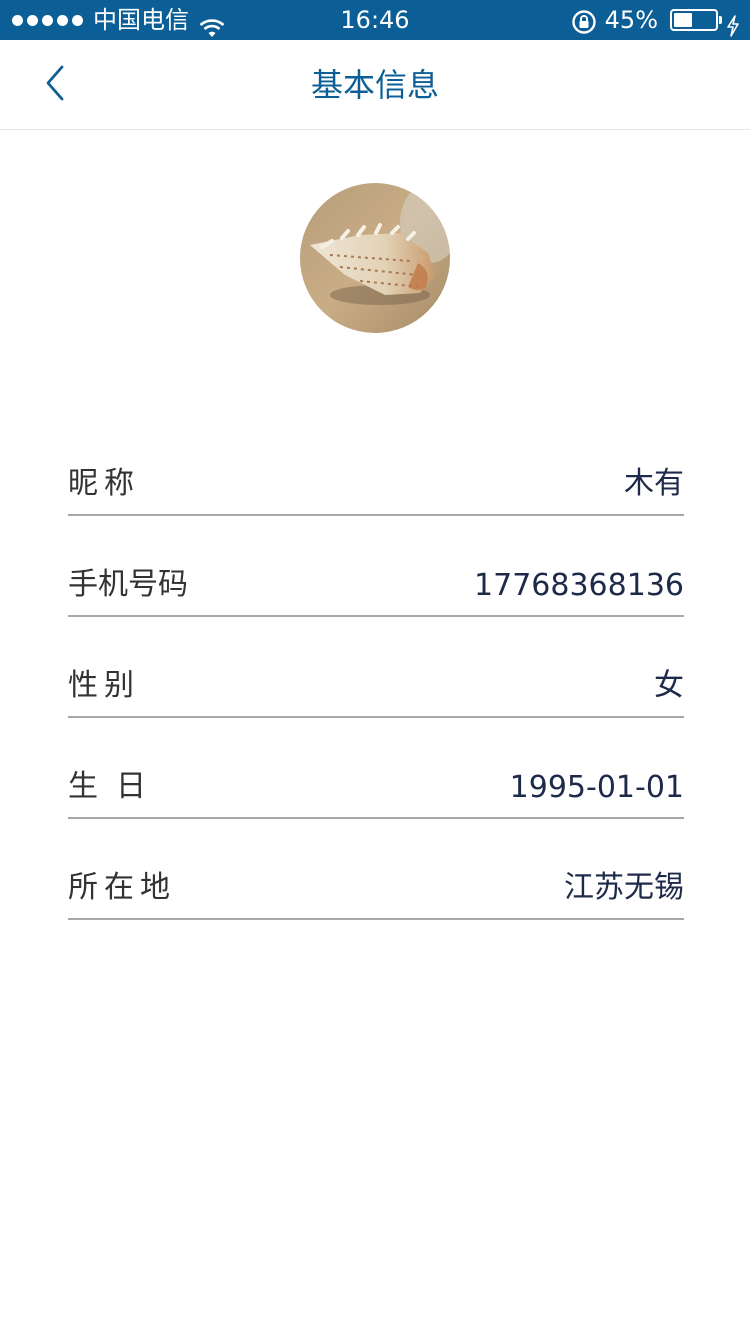  What do you see at coordinates (696, 20) in the screenshot?
I see `battery-icon` at bounding box center [696, 20].